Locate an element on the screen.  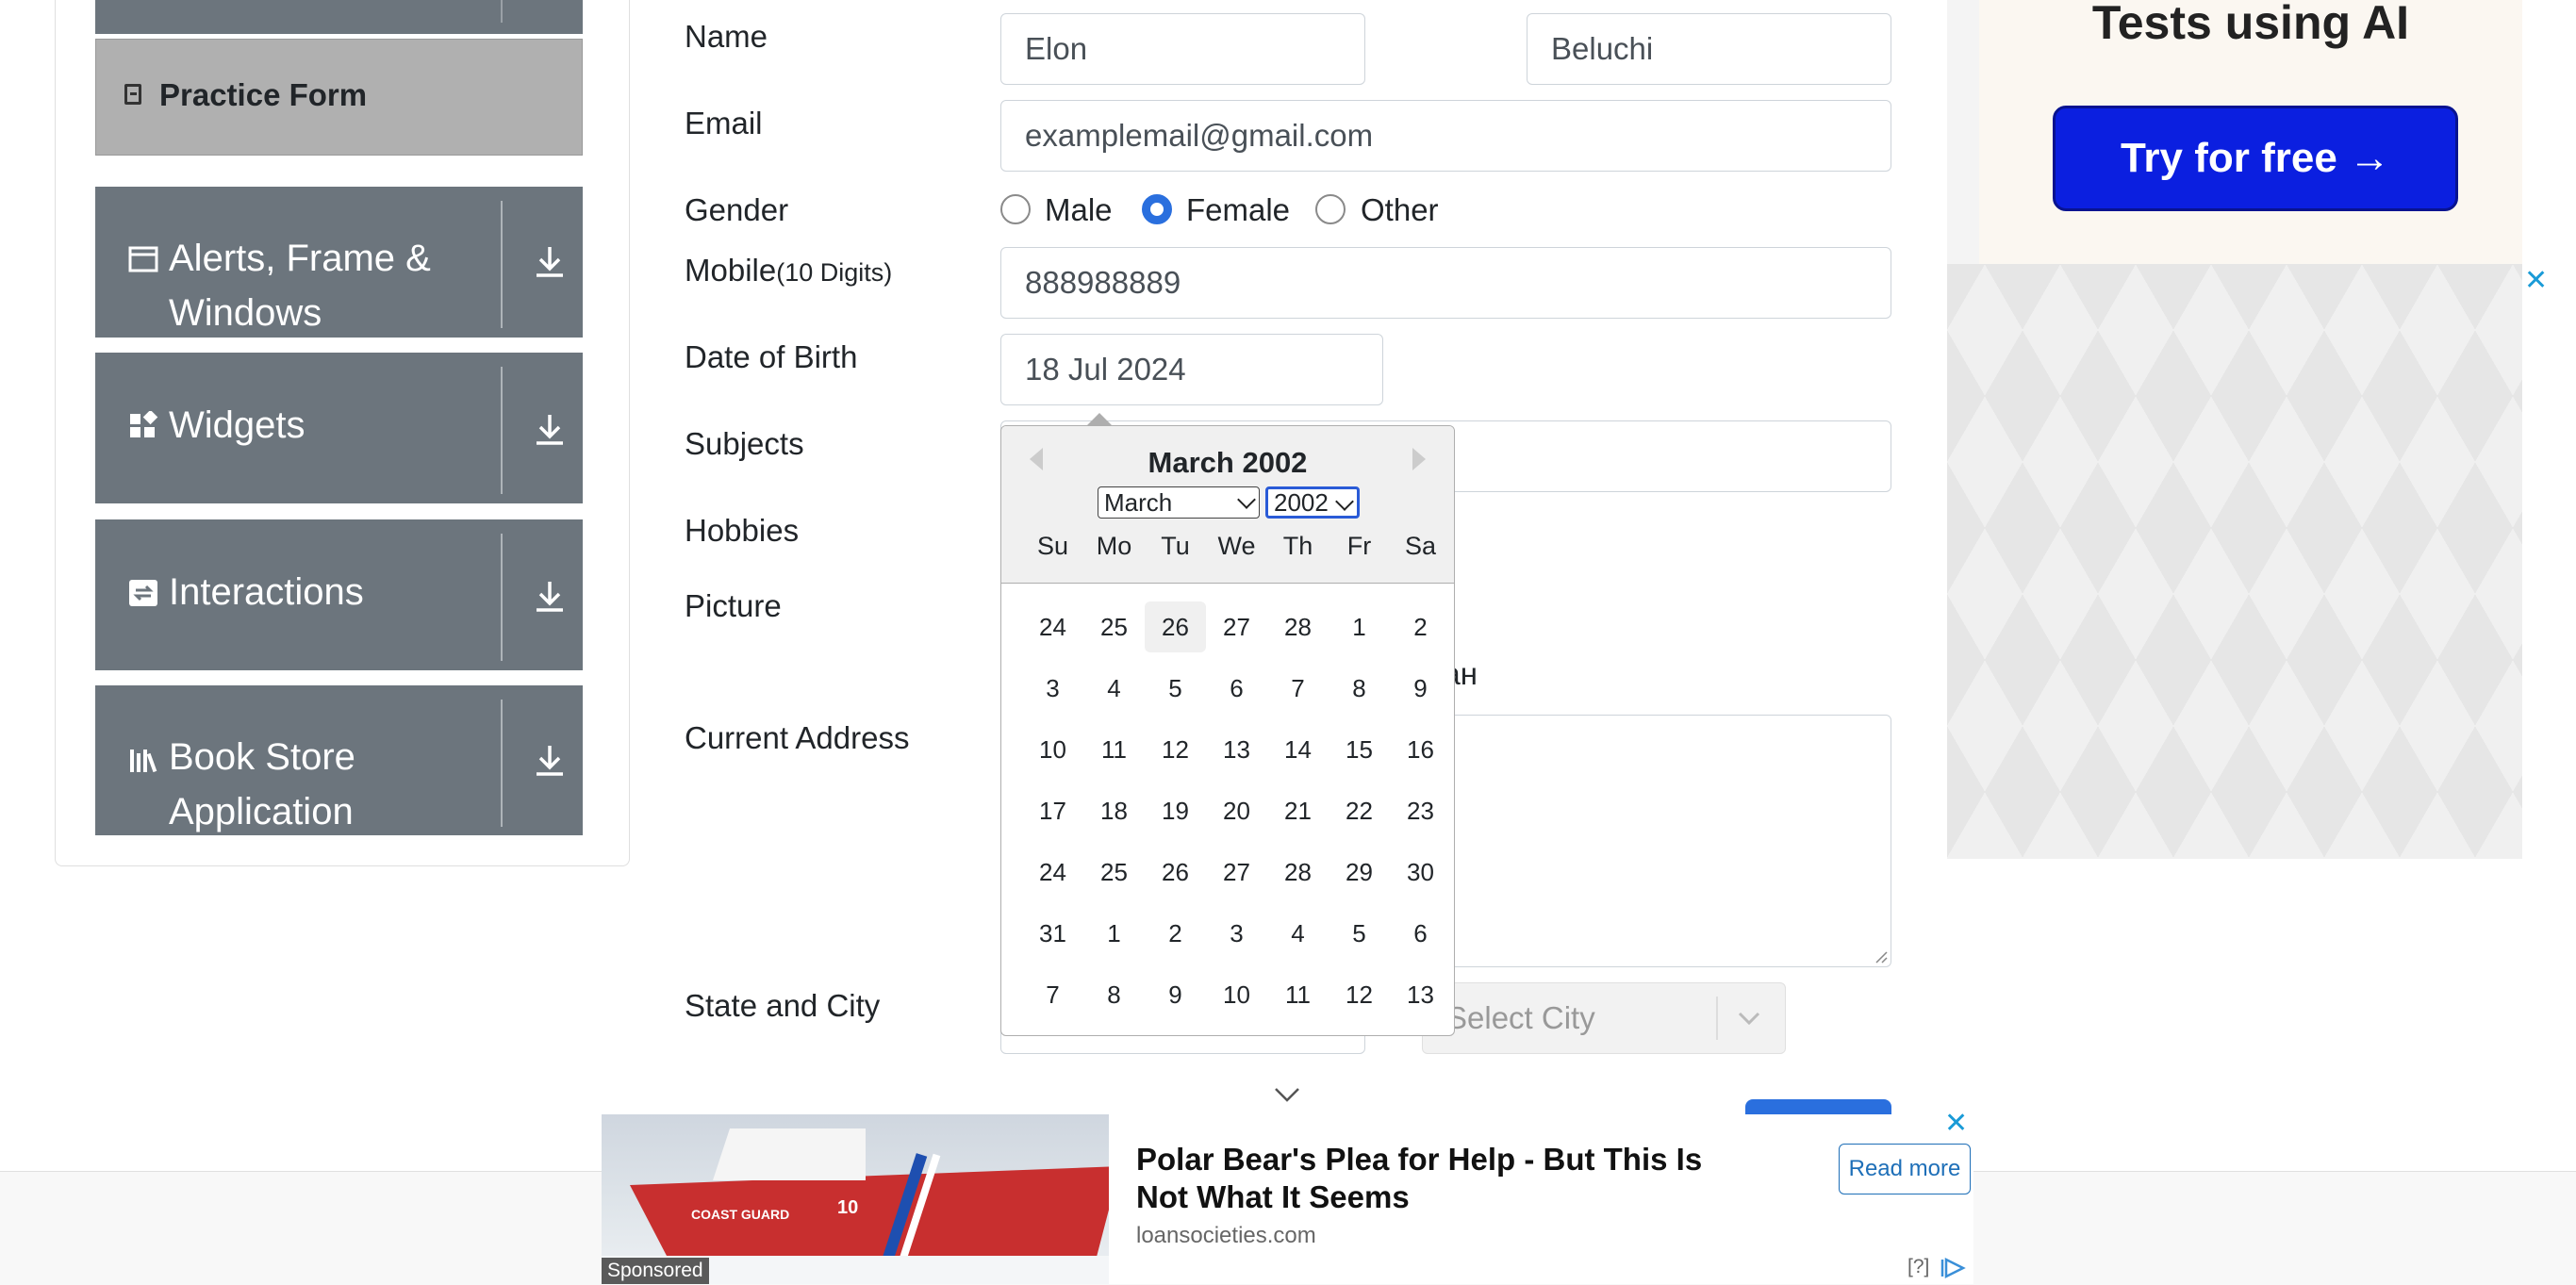
try-for-free-button: Try for free → is located at coordinates (2255, 158).